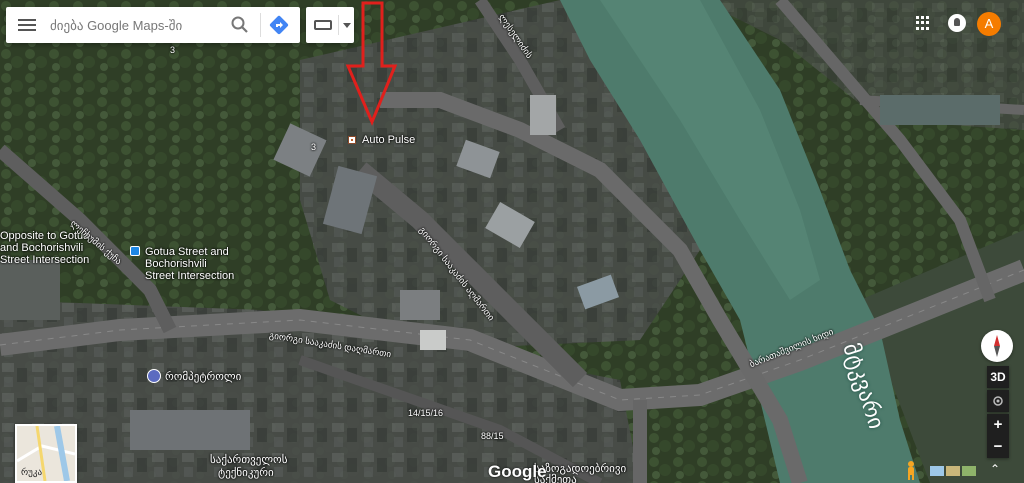 This screenshot has width=1024, height=483. What do you see at coordinates (323, 25) in the screenshot?
I see `keyboard-icon` at bounding box center [323, 25].